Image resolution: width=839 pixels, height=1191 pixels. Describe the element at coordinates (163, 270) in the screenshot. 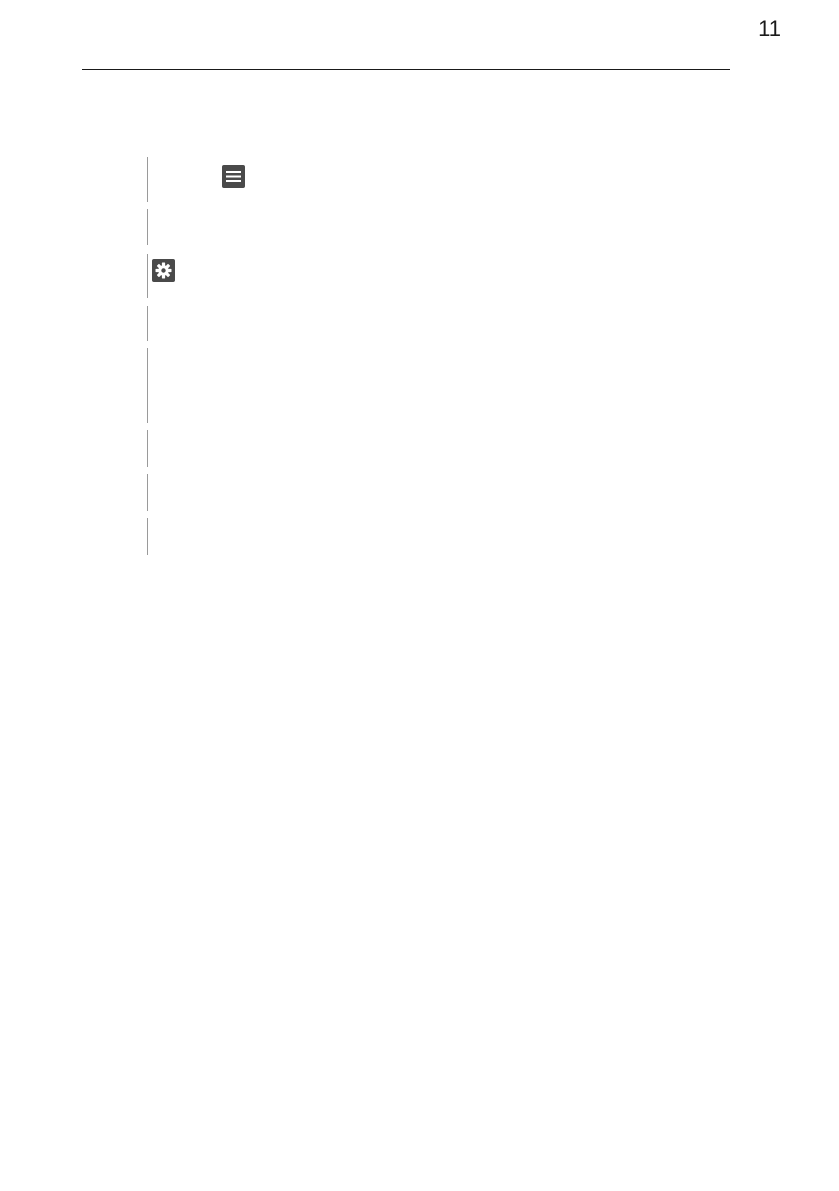

I see `gear-icon` at that location.